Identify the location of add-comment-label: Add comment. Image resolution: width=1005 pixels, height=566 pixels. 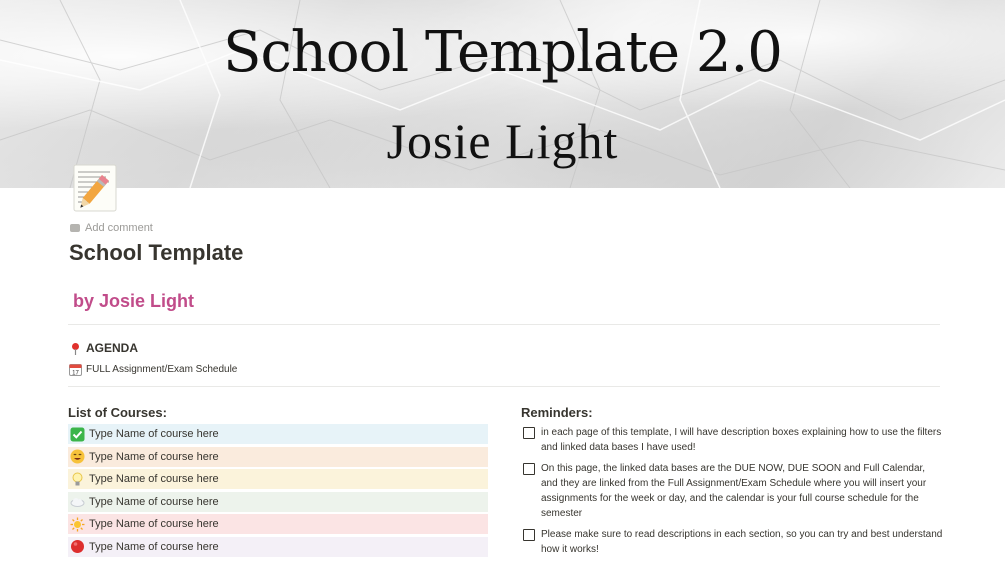
(119, 228).